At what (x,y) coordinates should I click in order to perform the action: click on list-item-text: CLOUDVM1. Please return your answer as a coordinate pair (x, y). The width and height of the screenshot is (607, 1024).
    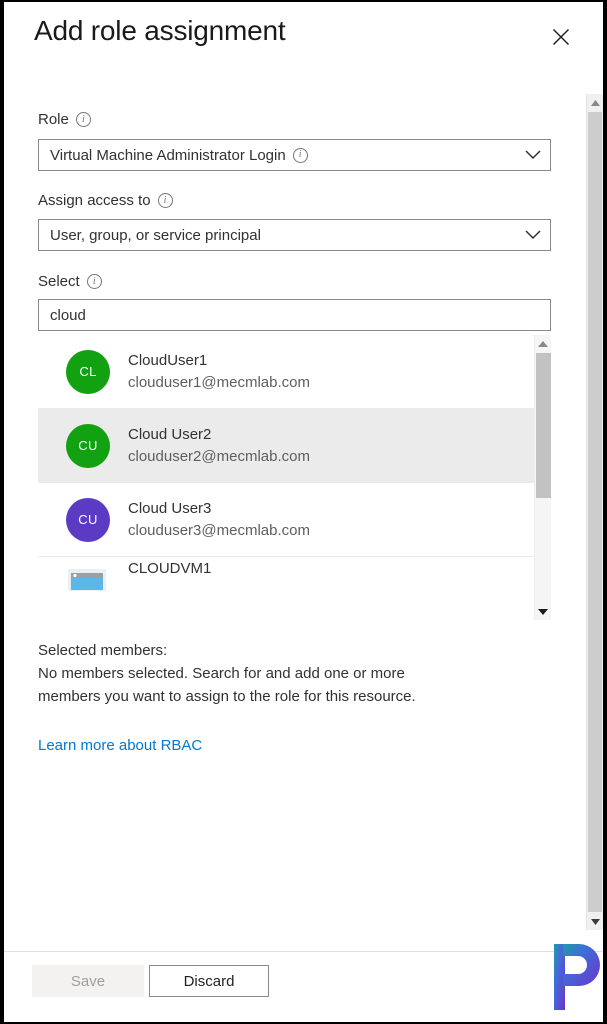
    Looking at the image, I should click on (169, 569).